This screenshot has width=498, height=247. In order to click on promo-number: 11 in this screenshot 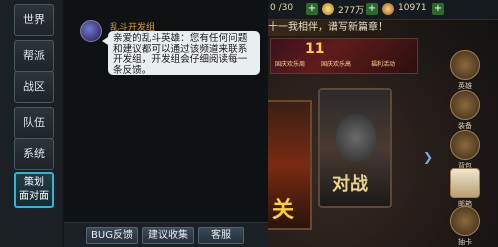, I will do `click(315, 49)`.